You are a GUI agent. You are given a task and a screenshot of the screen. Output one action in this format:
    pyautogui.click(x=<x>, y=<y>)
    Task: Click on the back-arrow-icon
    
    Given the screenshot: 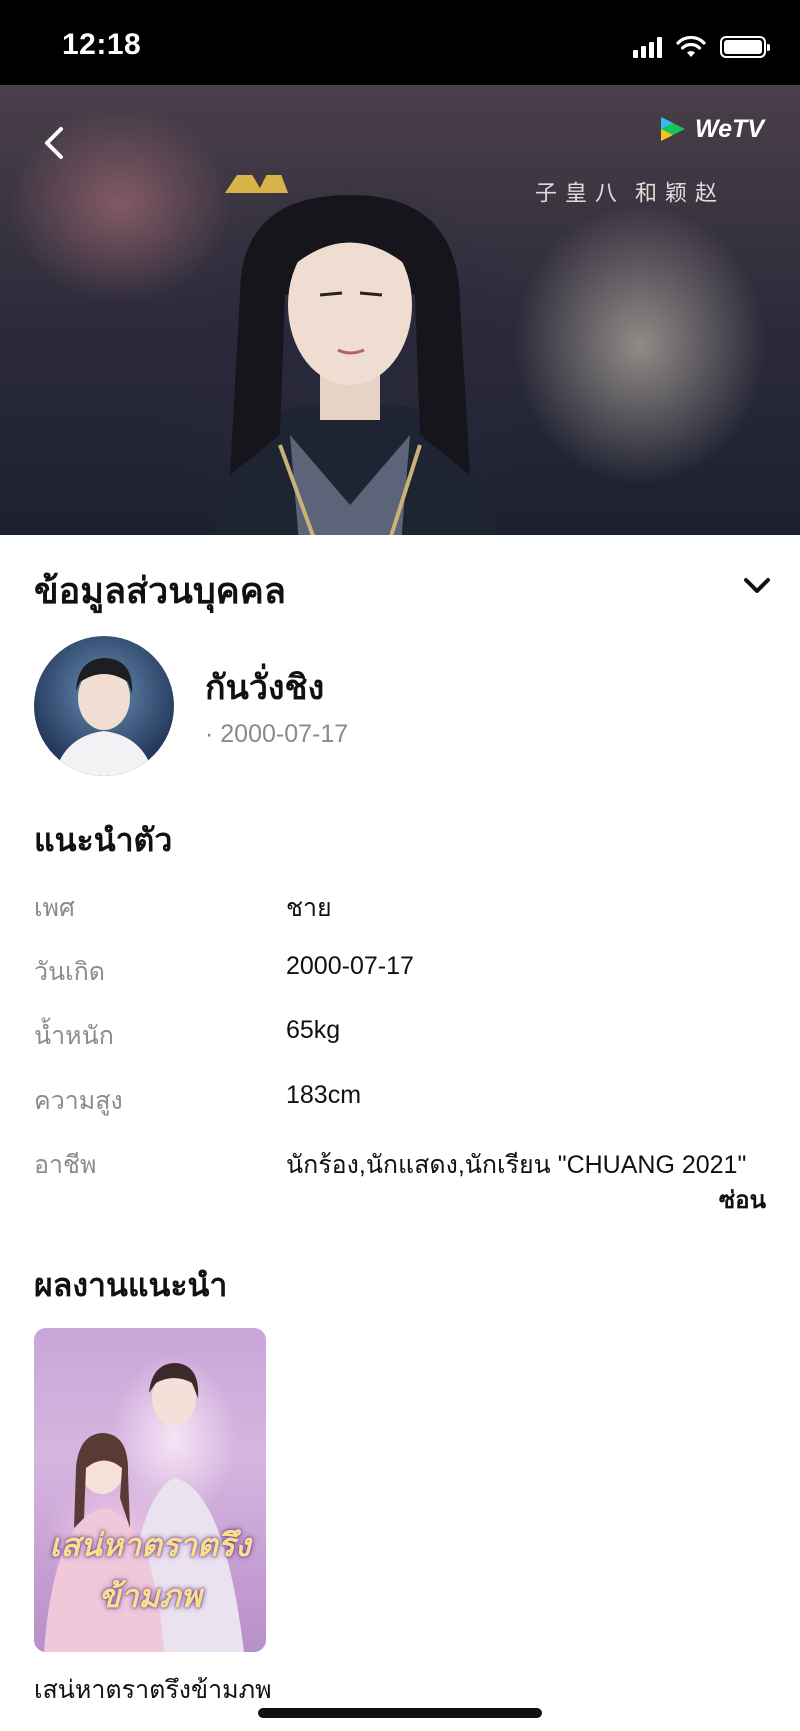 What is the action you would take?
    pyautogui.click(x=56, y=143)
    